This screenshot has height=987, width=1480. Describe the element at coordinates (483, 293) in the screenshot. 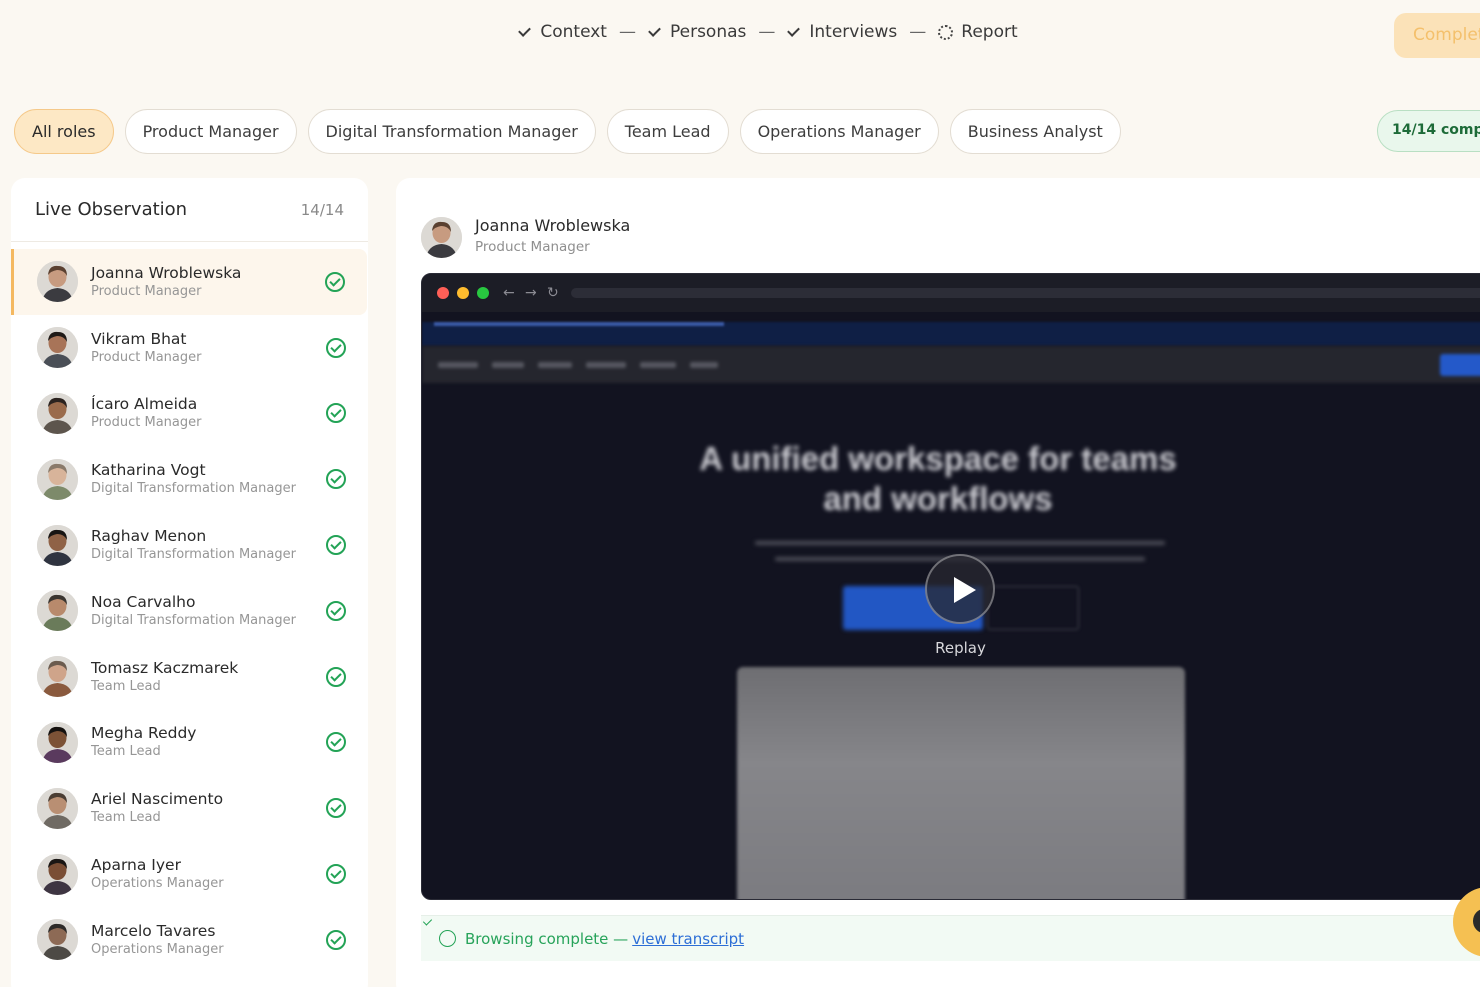

I see `maximize-dot-icon` at that location.